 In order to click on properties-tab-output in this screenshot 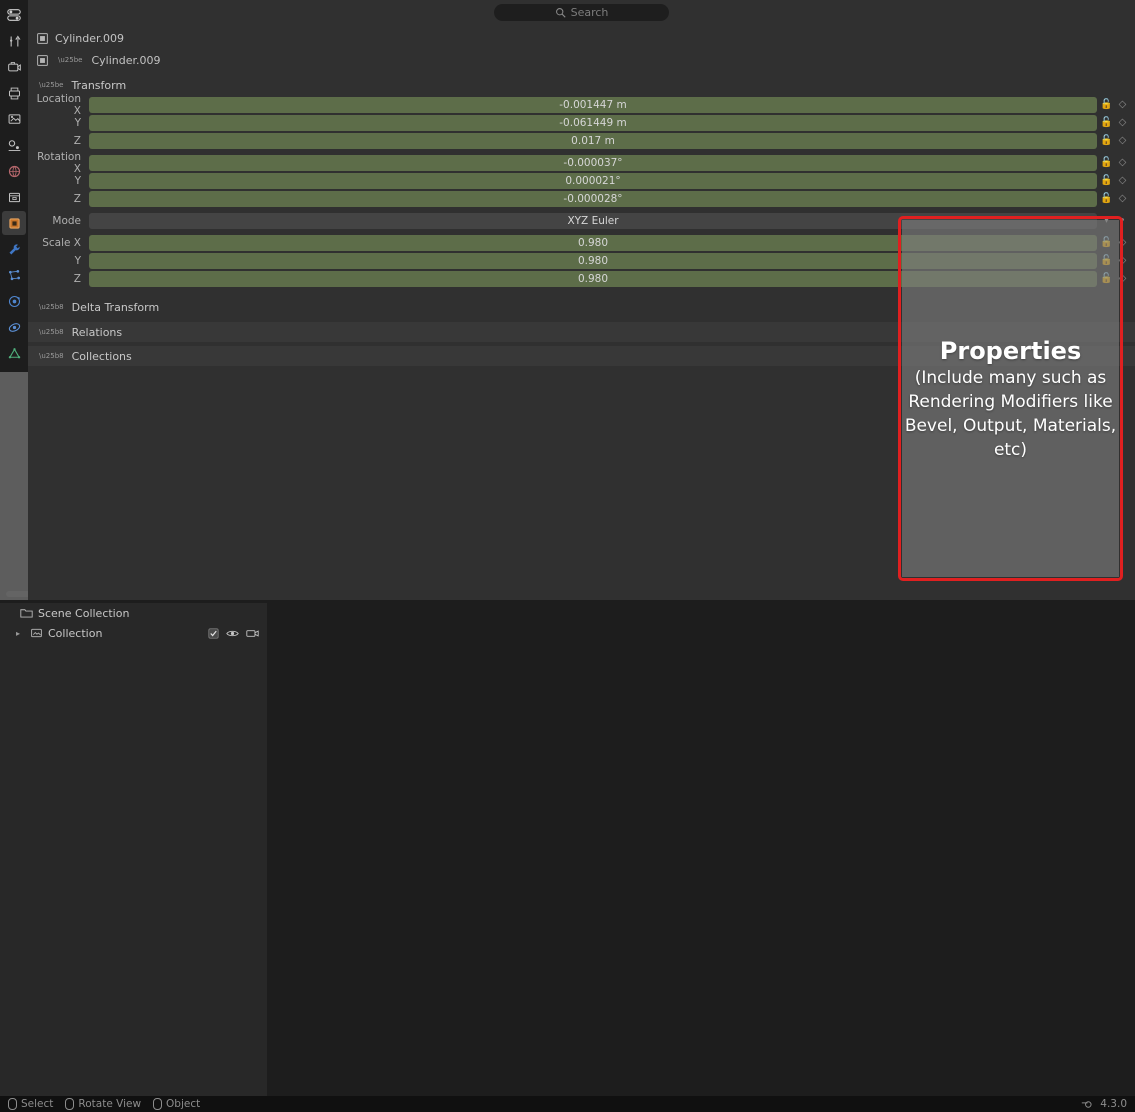, I will do `click(14, 93)`.